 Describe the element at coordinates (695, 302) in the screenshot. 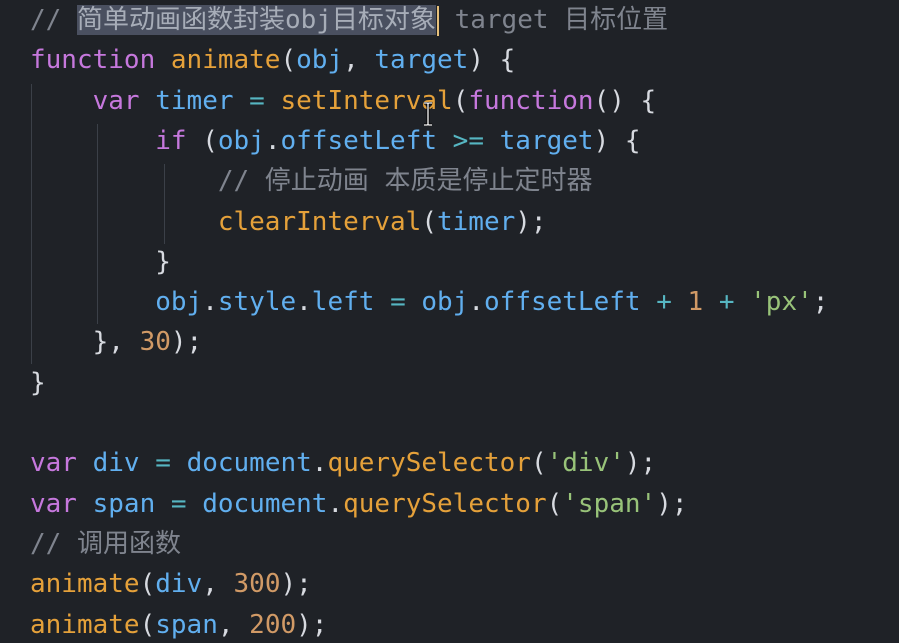

I see `code-number: 1` at that location.